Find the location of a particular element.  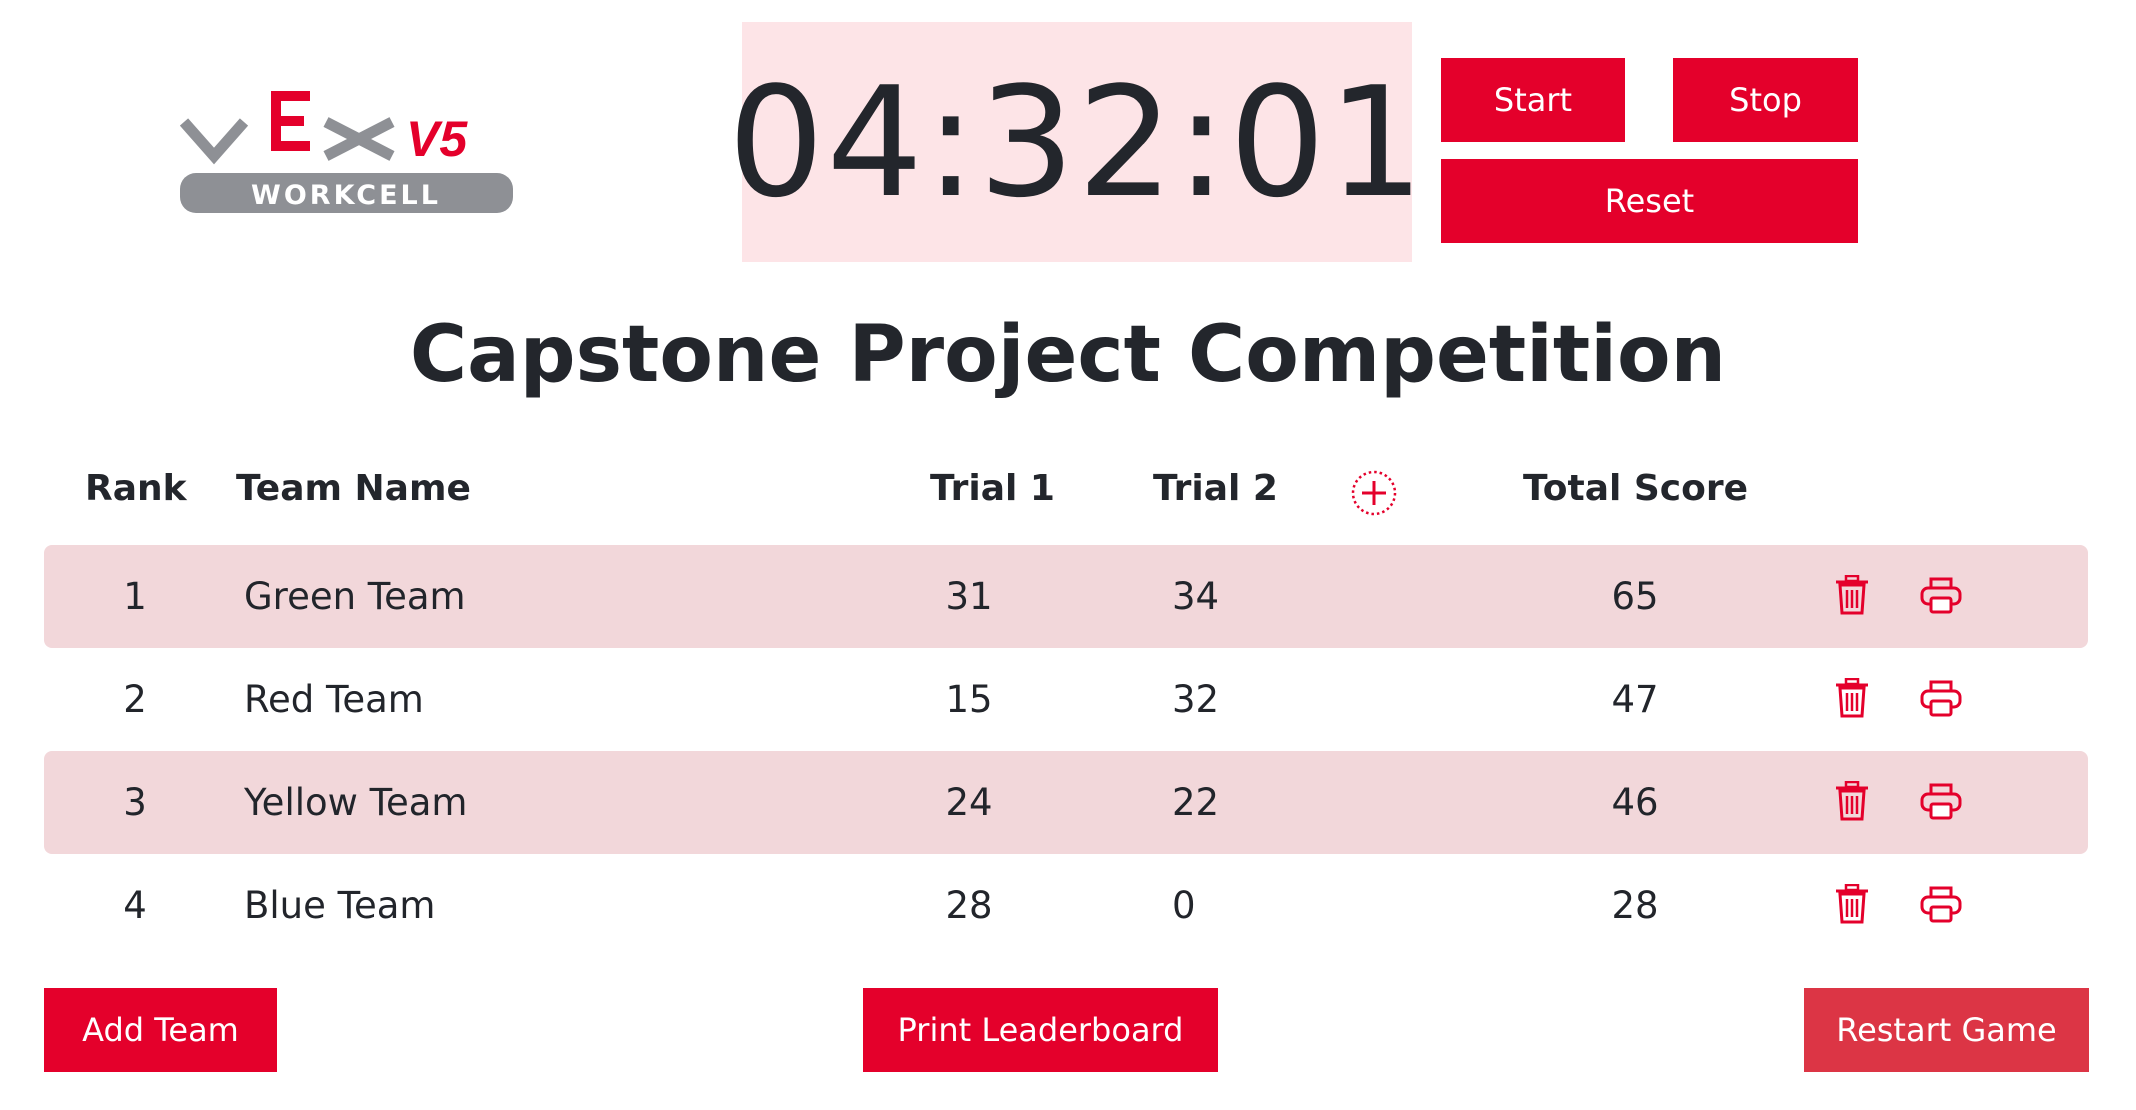

trial-2-cell: 34 is located at coordinates (1196, 596).